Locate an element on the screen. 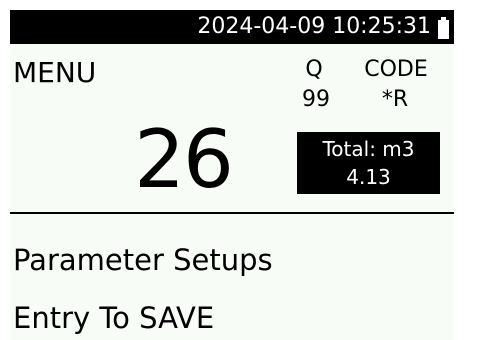 The height and width of the screenshot is (340, 482). battery-full-icon is located at coordinates (443, 28).